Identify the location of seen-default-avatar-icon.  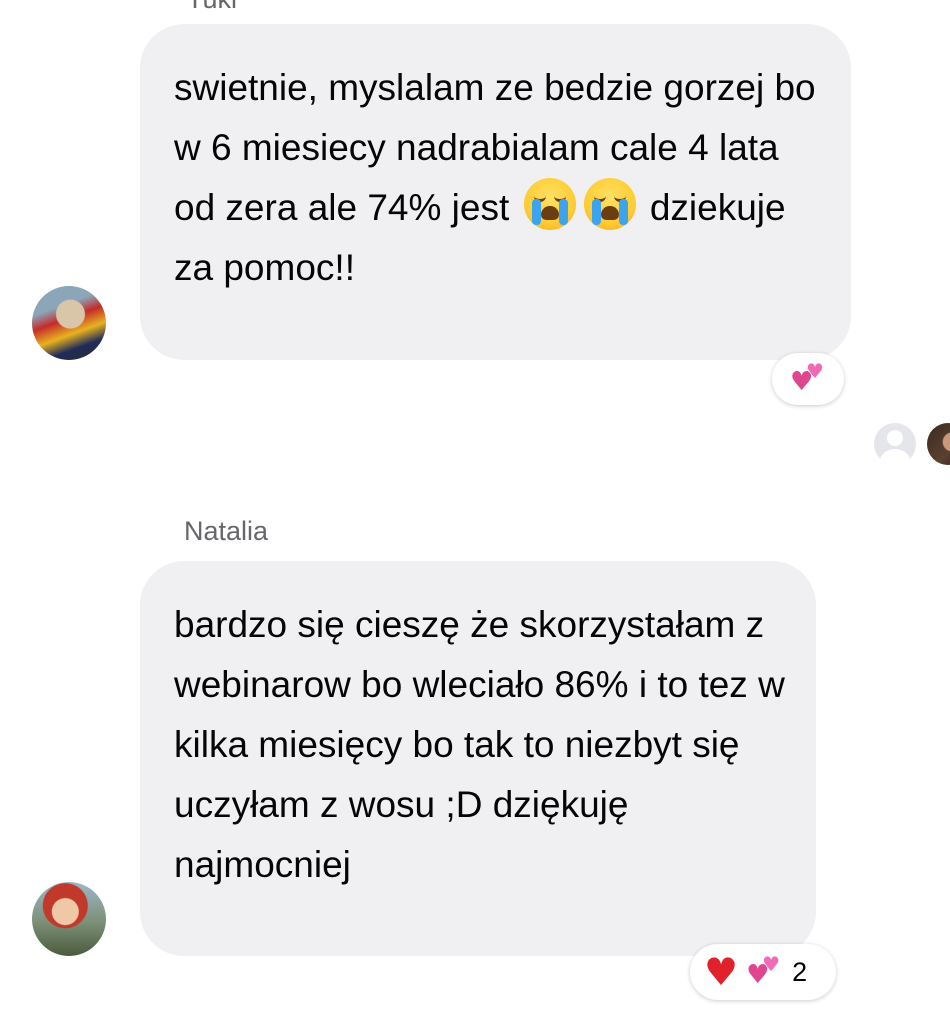
(895, 444).